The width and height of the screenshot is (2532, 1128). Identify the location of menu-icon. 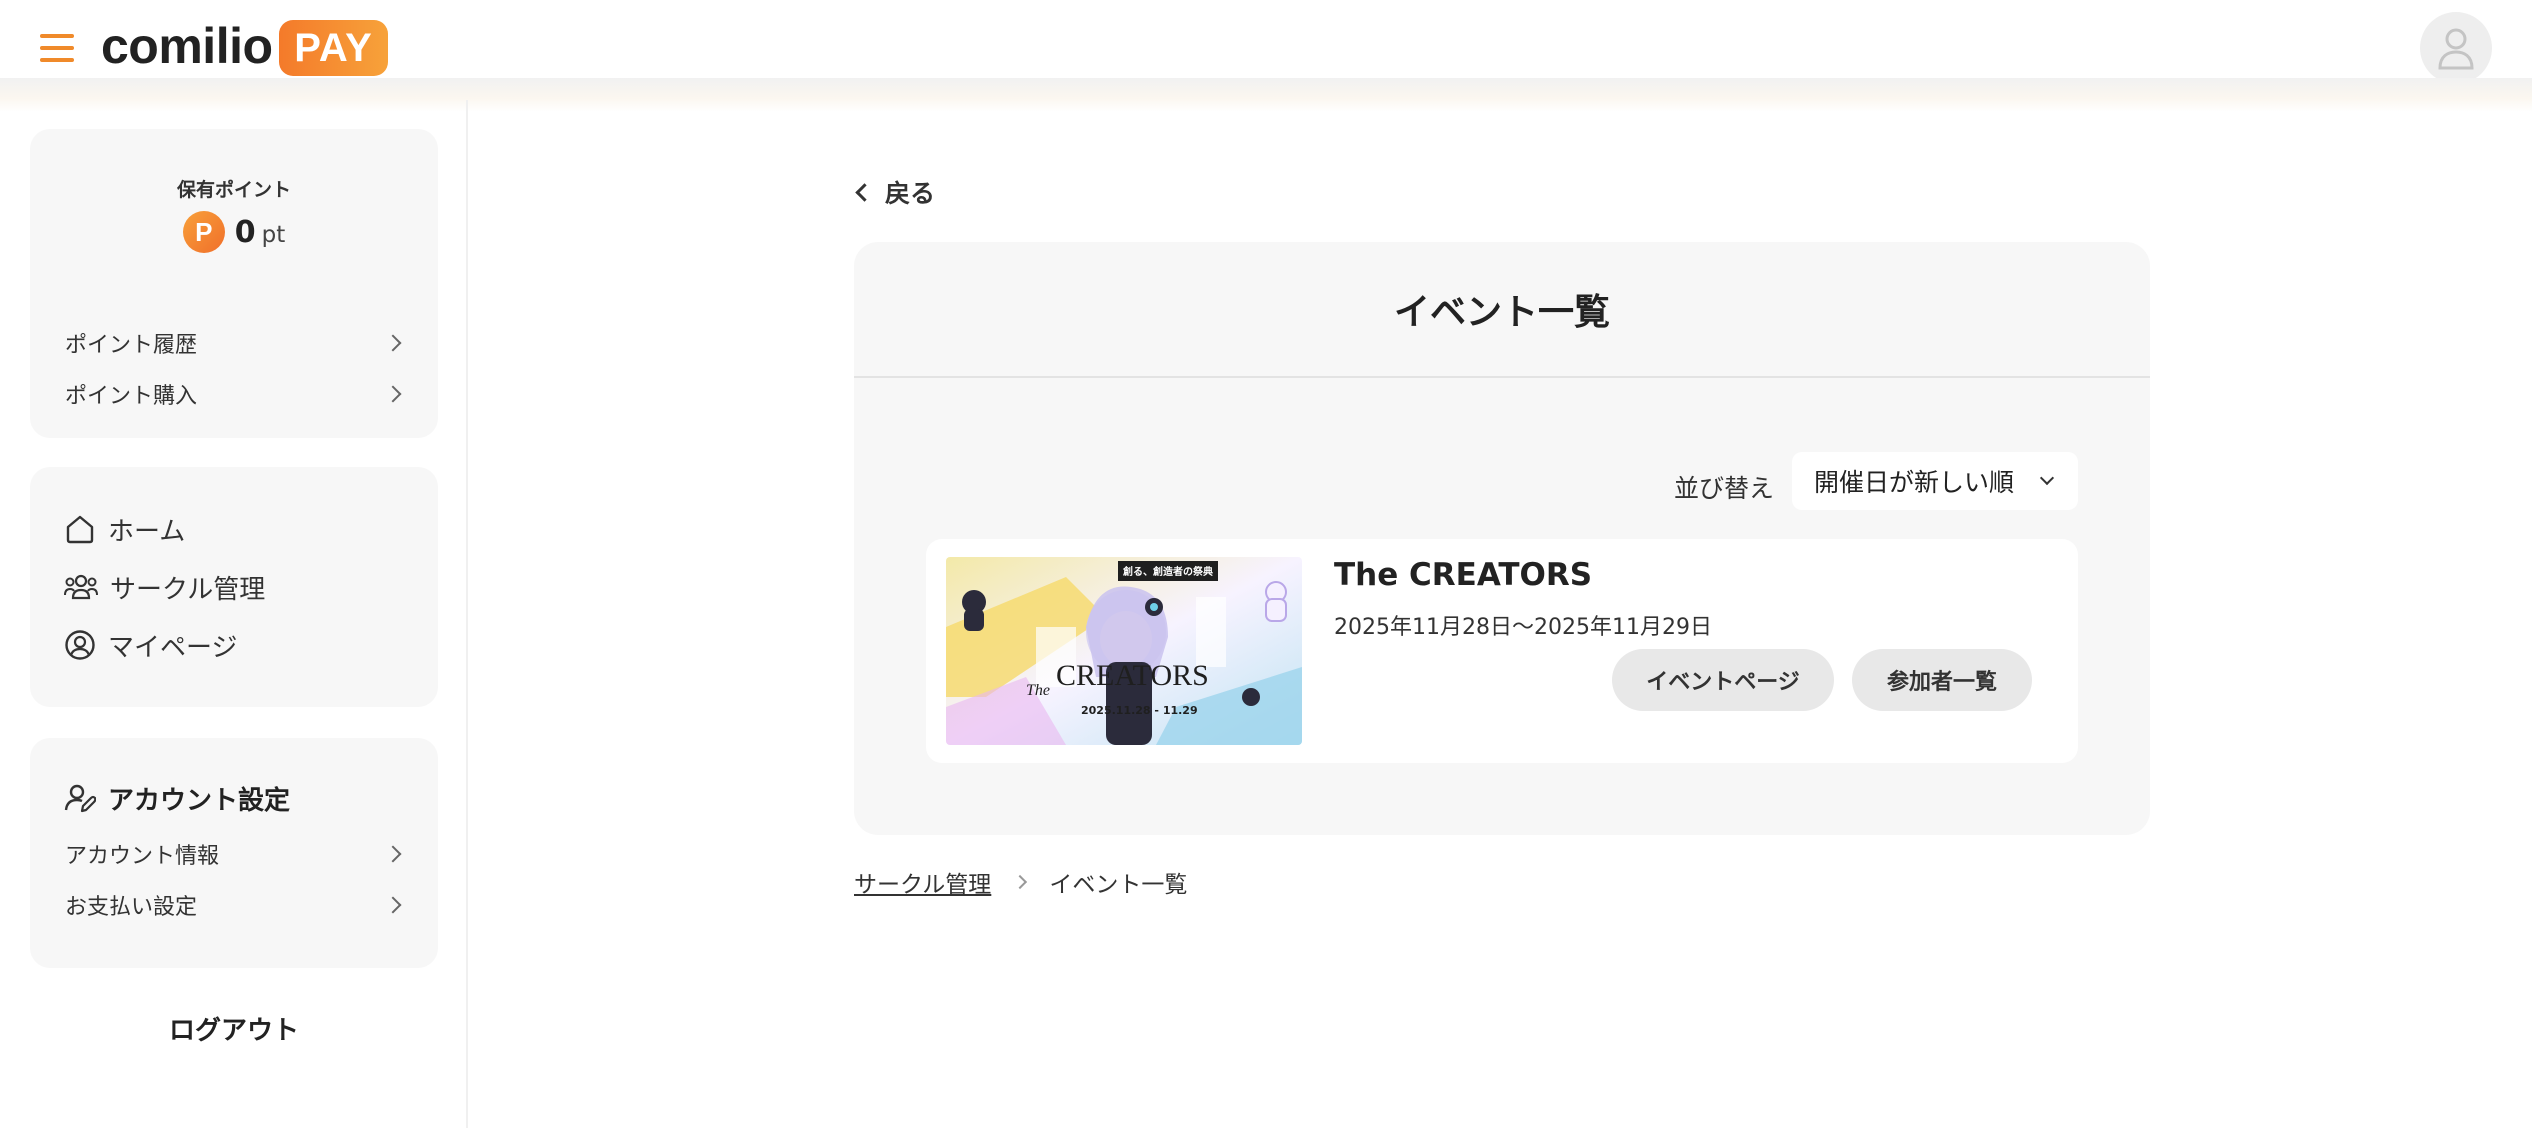
(57, 48).